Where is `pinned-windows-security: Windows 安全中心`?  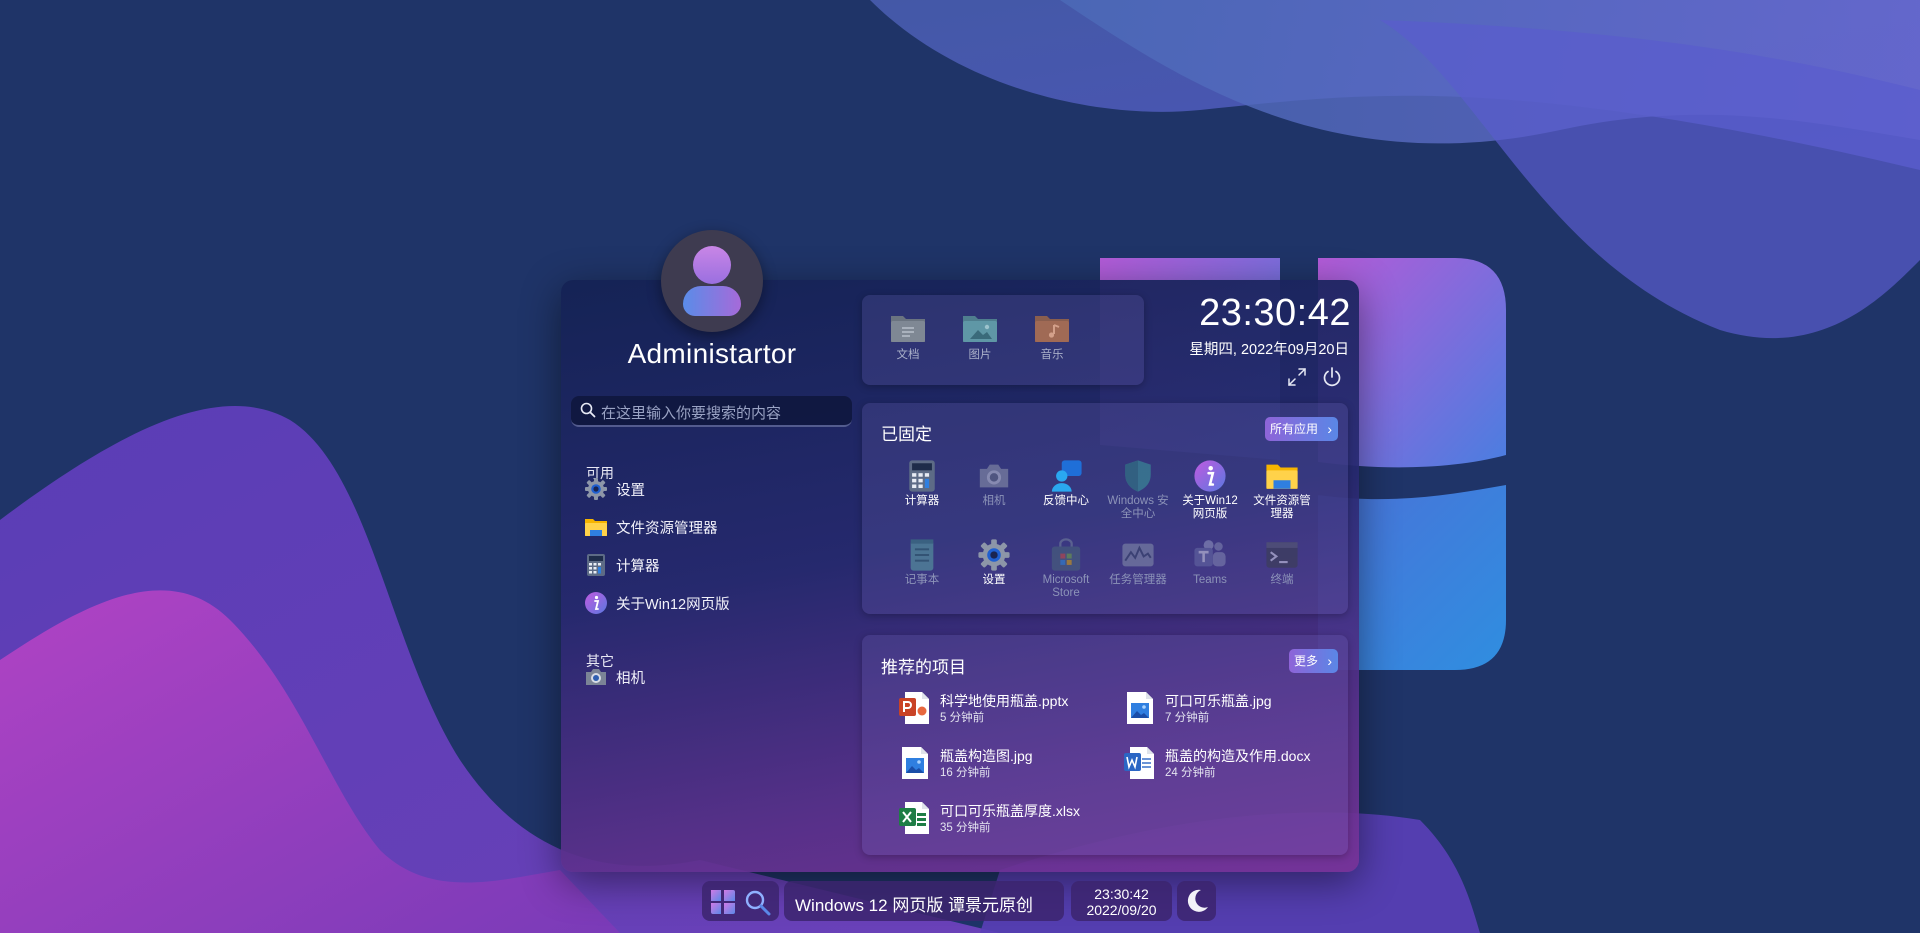 pinned-windows-security: Windows 安全中心 is located at coordinates (1138, 489).